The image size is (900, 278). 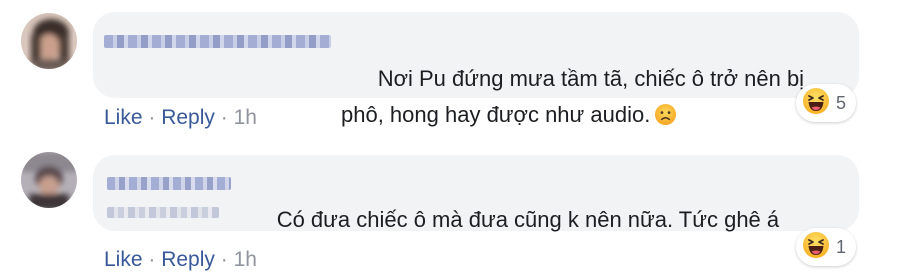 I want to click on reaction-count: 5, so click(x=841, y=102).